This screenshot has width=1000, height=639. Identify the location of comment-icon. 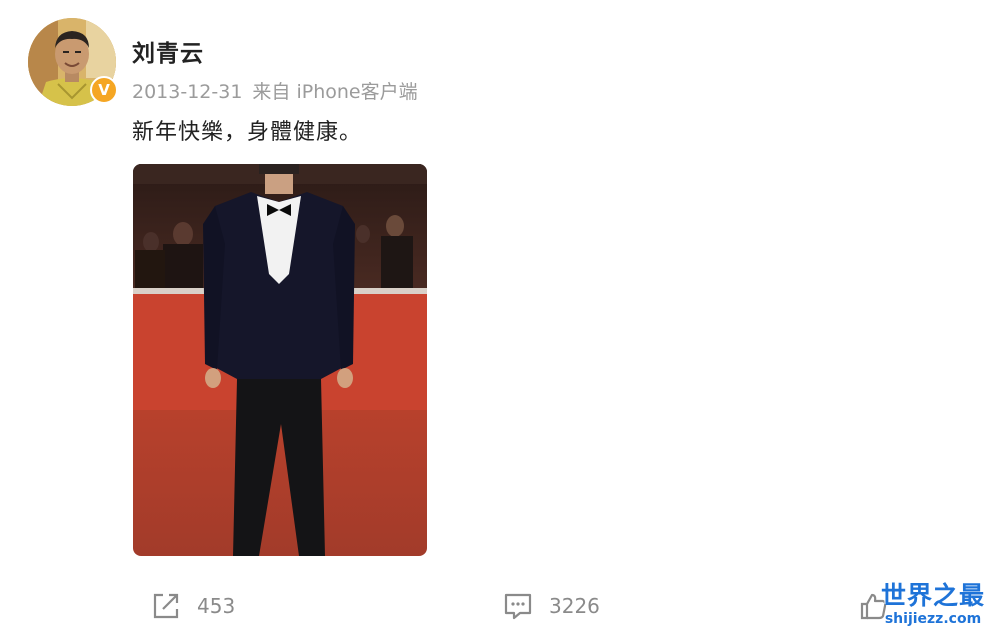
(518, 606).